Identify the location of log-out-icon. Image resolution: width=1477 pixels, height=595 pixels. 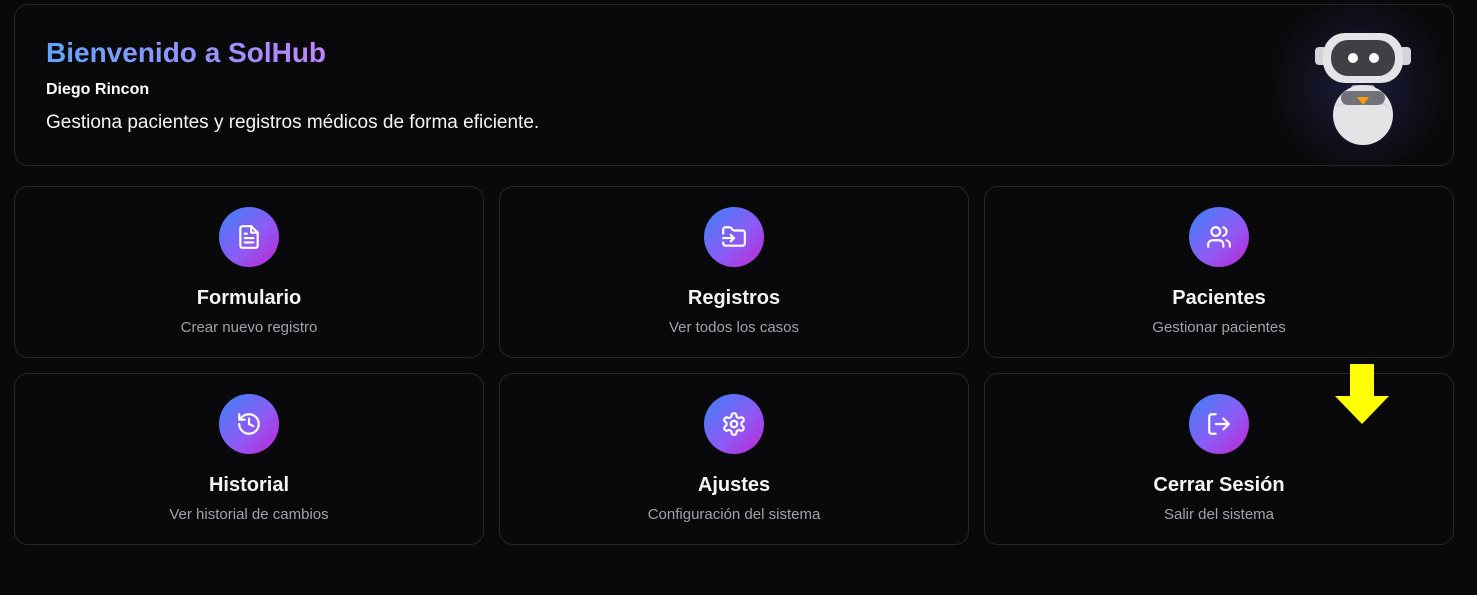
(1219, 424).